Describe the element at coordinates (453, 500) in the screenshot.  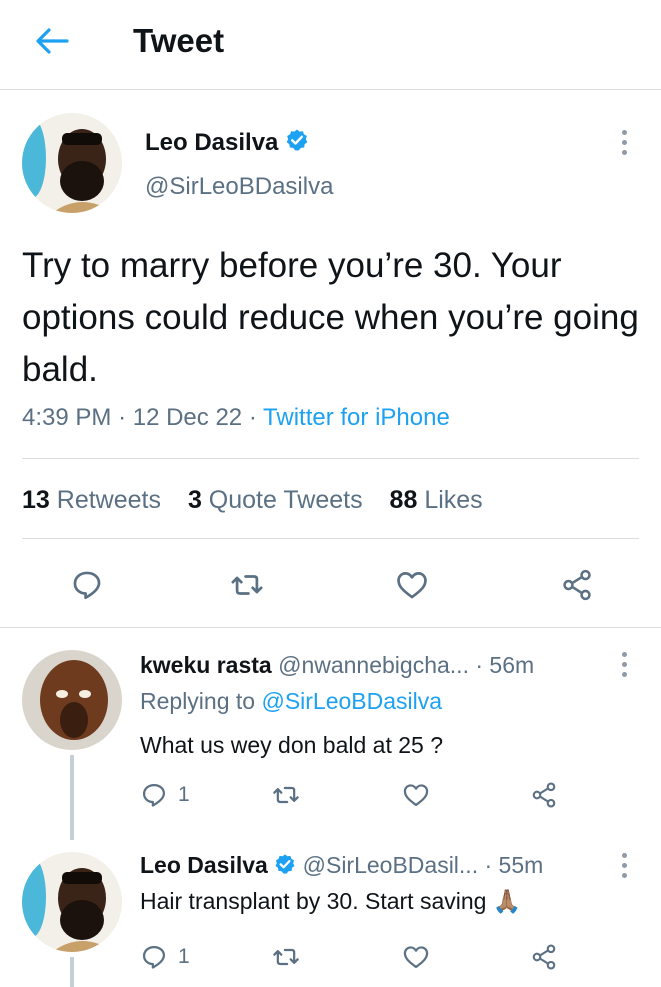
I see `likes-label: Likes` at that location.